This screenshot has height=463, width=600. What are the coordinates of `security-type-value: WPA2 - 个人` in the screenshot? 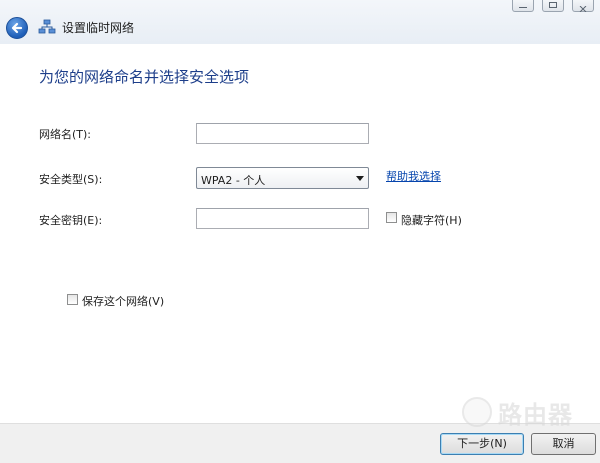 It's located at (233, 180).